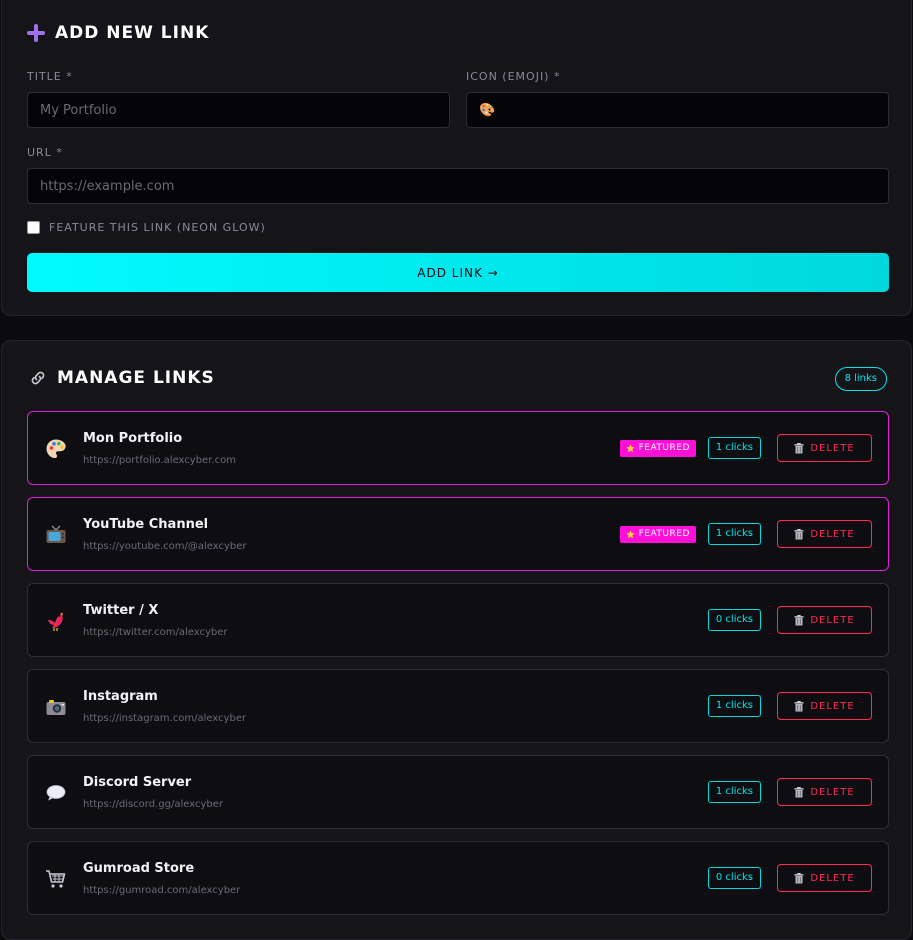  I want to click on palette-icon, so click(56, 448).